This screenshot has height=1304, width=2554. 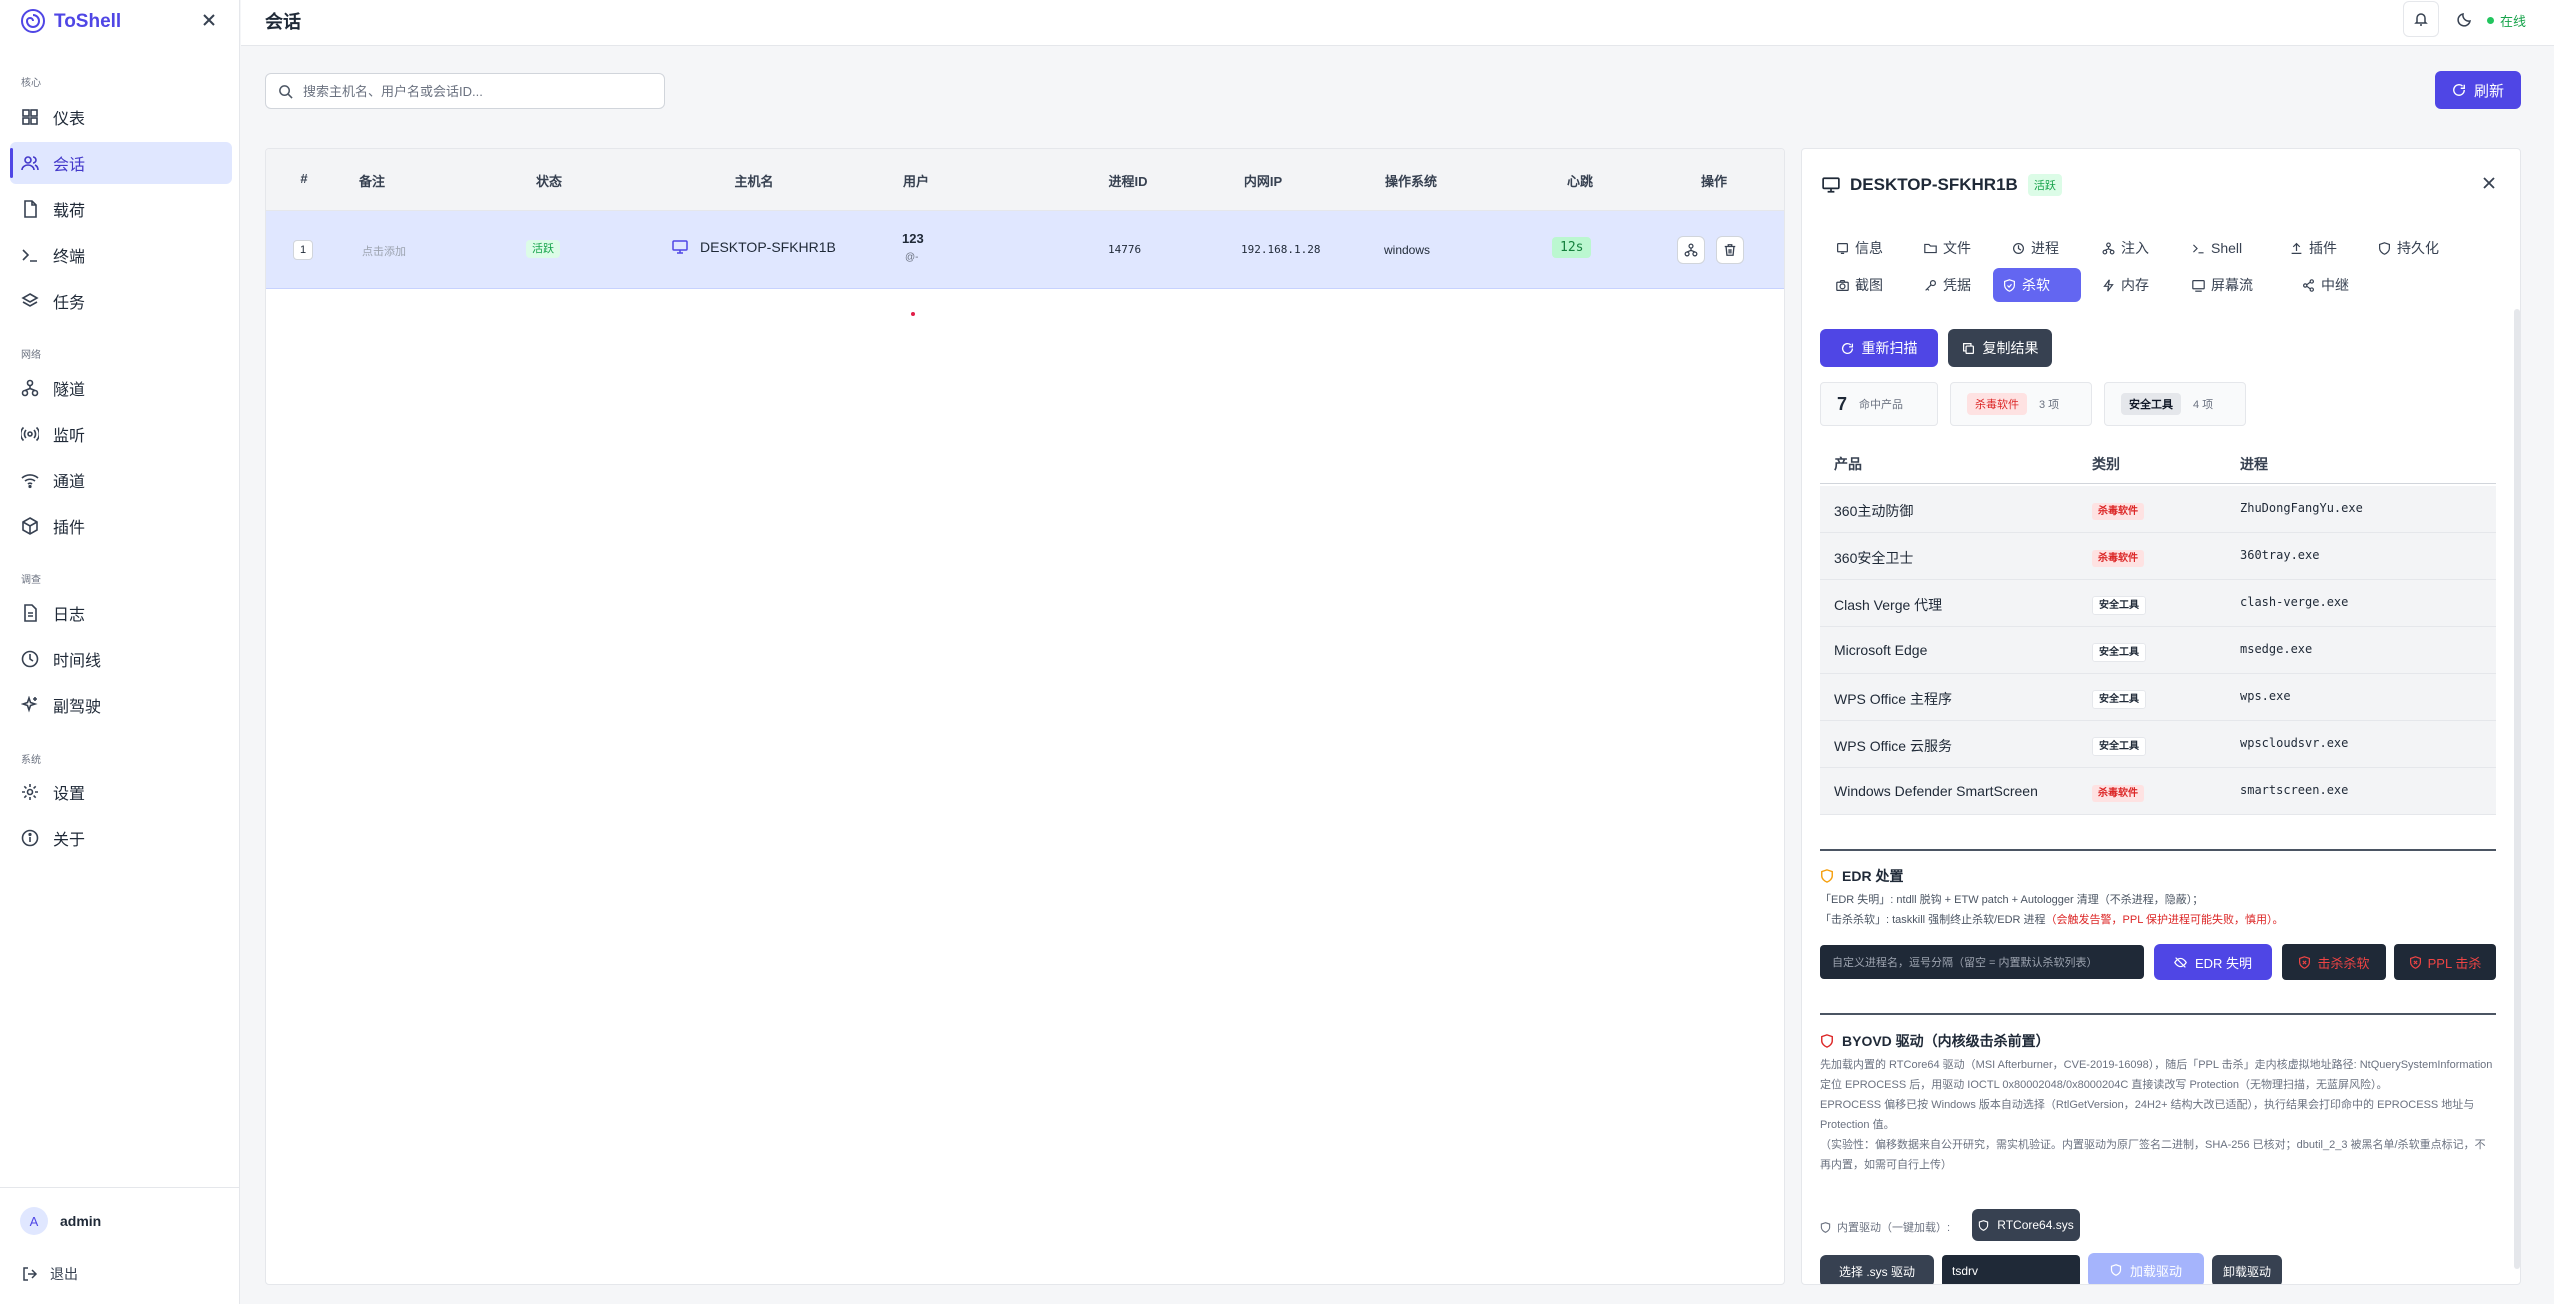 What do you see at coordinates (1885, 1227) in the screenshot?
I see `builtin-driver-label: 内置驱动（一键加载）:` at bounding box center [1885, 1227].